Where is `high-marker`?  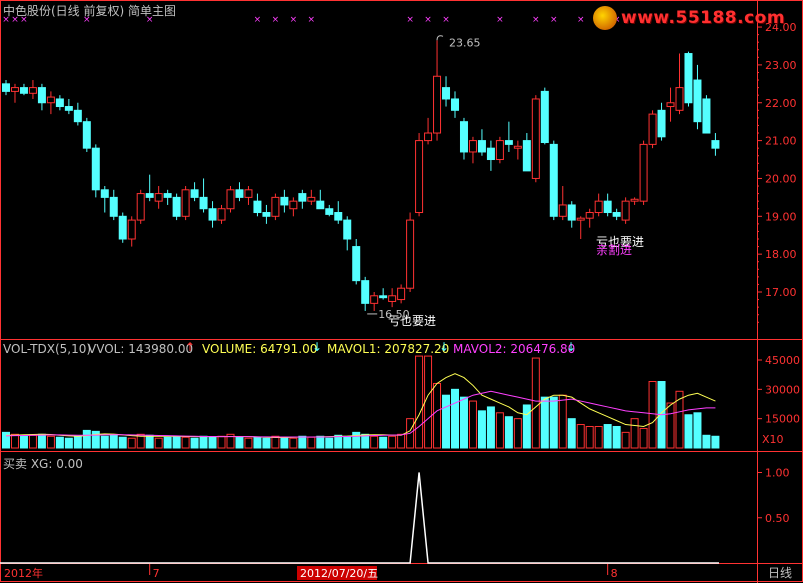 high-marker is located at coordinates (440, 38).